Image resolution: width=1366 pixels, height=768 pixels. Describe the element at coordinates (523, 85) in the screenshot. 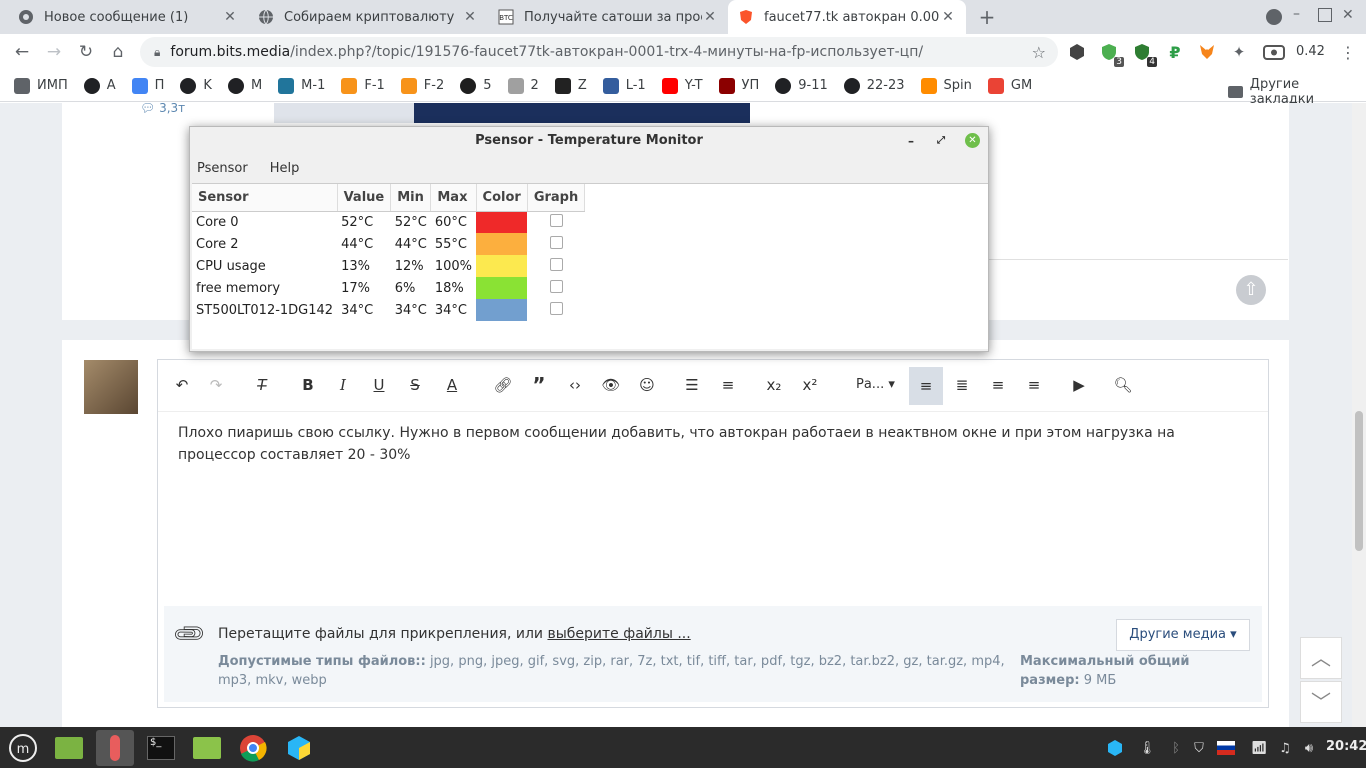

I see `bookmark-item: 2` at that location.